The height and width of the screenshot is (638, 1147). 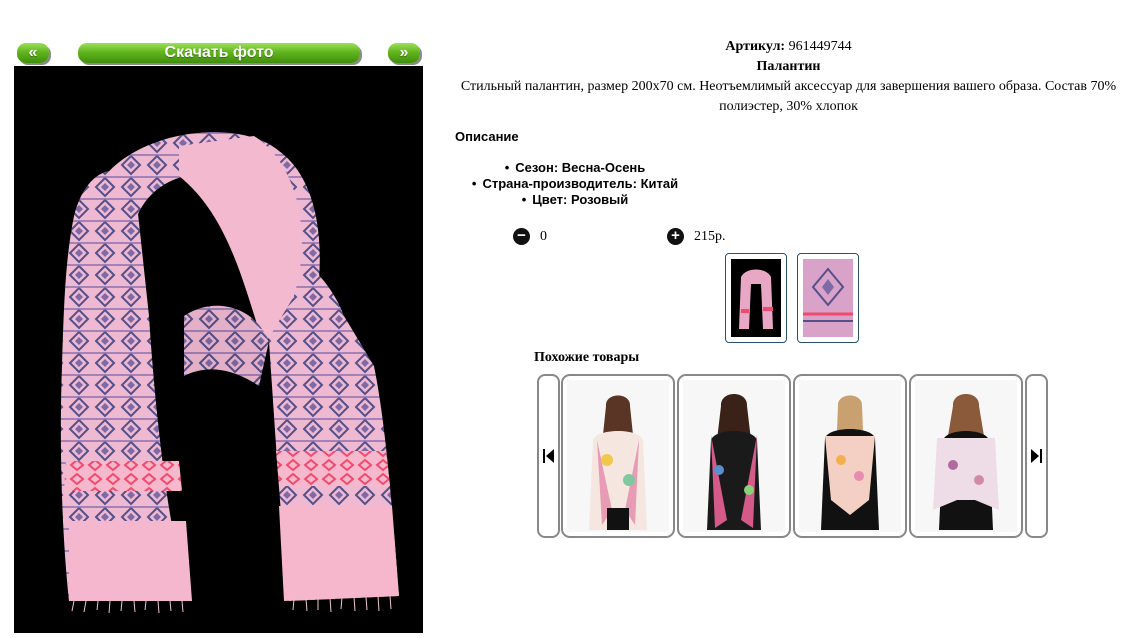 I want to click on similar-products-heading: Похожие товары, so click(x=587, y=357).